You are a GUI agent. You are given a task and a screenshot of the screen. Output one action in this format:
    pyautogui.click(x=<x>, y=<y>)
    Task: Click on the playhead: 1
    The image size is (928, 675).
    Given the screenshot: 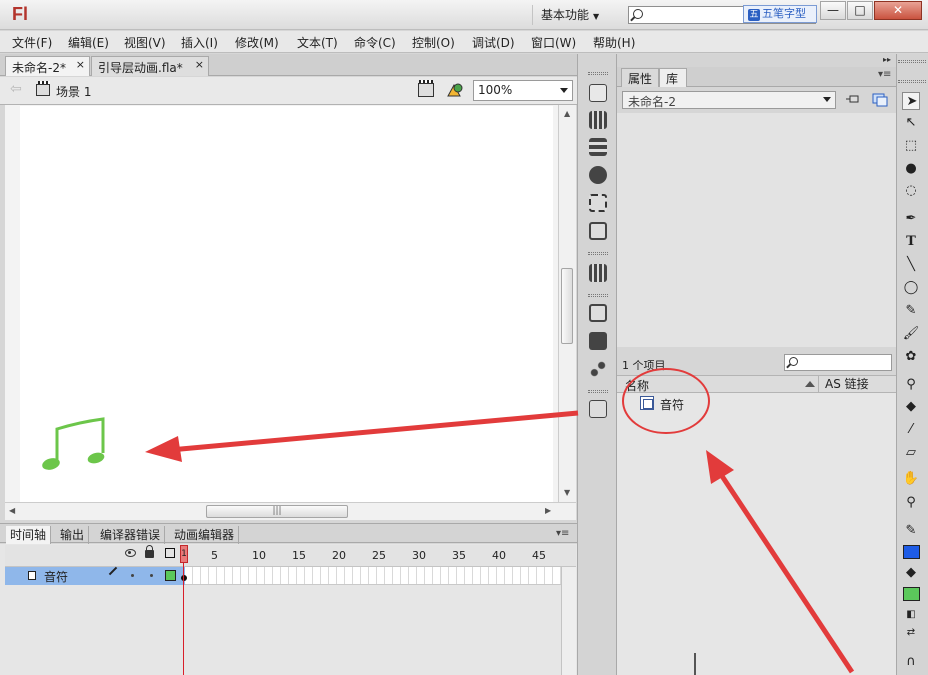 What is the action you would take?
    pyautogui.click(x=184, y=554)
    